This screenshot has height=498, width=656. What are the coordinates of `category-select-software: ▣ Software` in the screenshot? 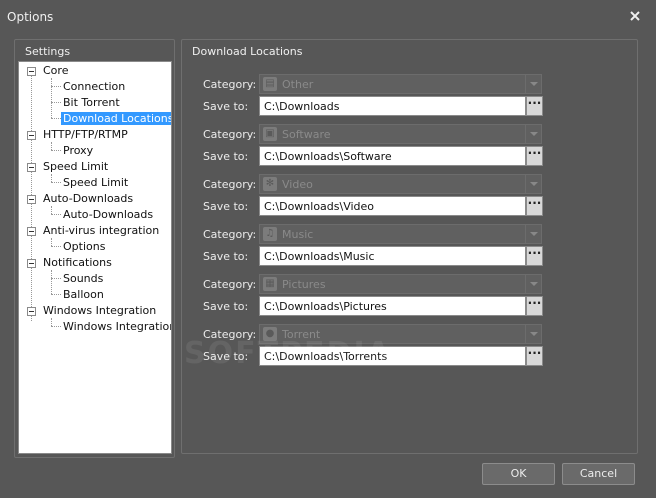 It's located at (400, 134).